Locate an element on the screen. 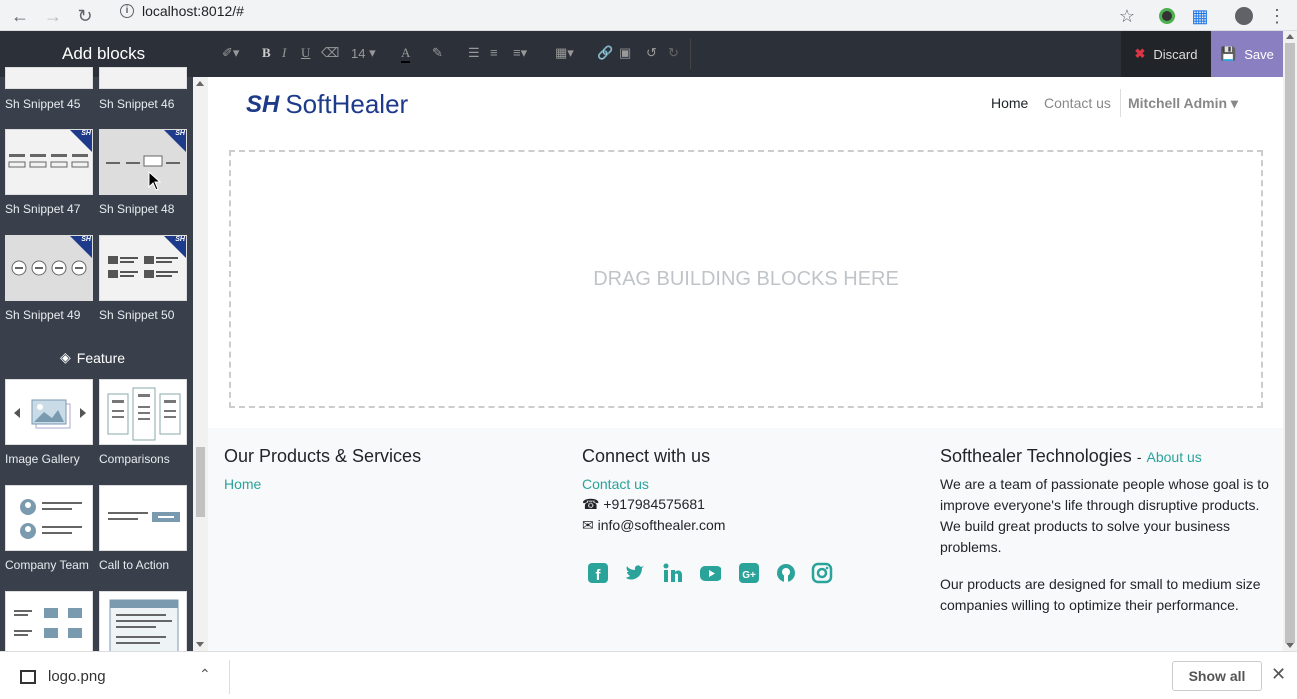 The height and width of the screenshot is (699, 1297). footer-phone: ☎ +917984575681 is located at coordinates (643, 504).